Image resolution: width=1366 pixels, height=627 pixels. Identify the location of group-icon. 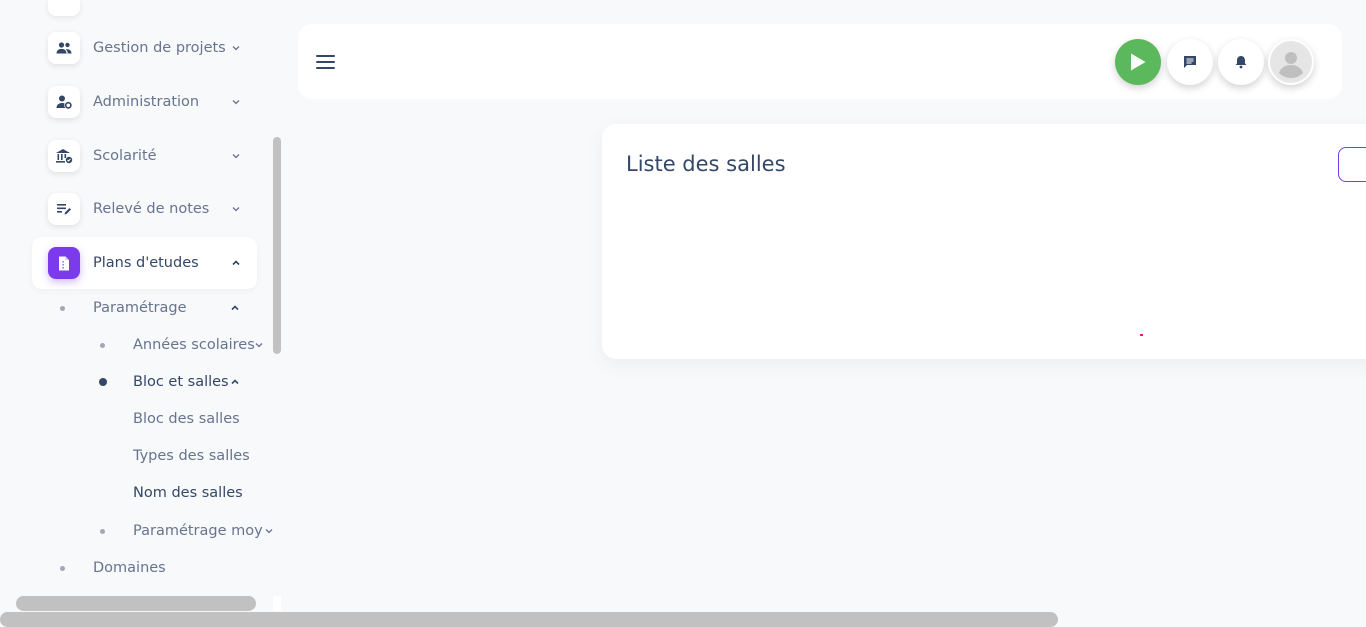
(64, 48).